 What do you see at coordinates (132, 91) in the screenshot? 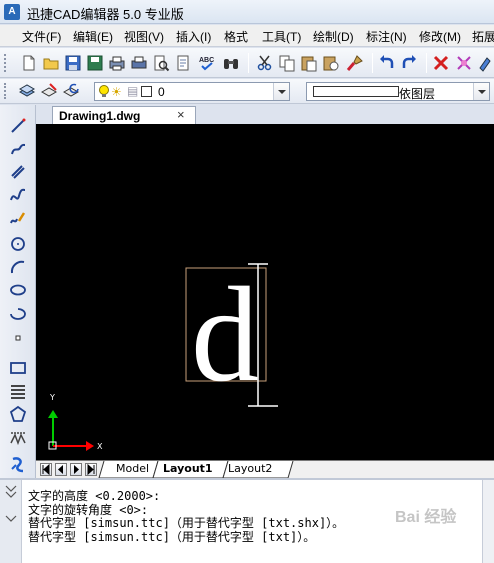
I see `layer-lock-icon: ▤` at bounding box center [132, 91].